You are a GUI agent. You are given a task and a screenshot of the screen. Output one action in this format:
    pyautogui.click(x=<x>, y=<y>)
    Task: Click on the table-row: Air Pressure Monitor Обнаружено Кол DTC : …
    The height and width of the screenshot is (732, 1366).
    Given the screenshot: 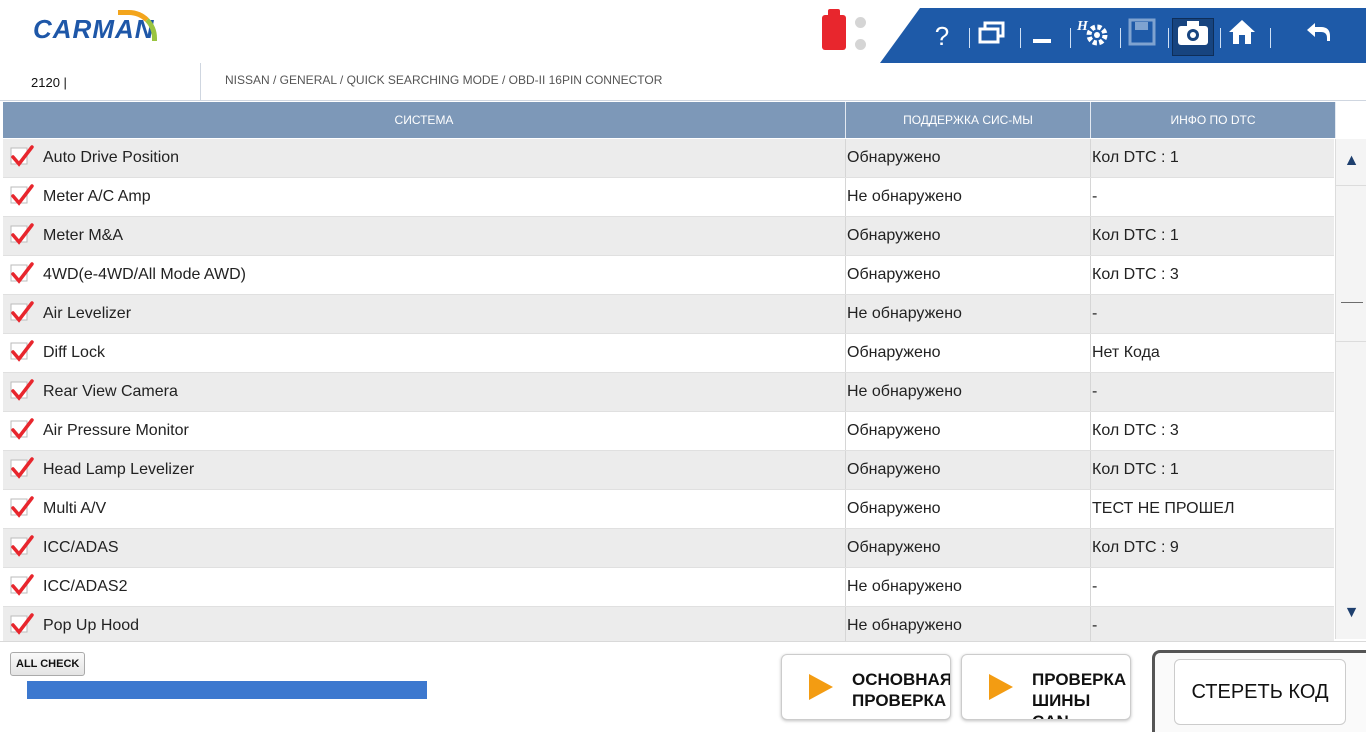 What is the action you would take?
    pyautogui.click(x=668, y=431)
    